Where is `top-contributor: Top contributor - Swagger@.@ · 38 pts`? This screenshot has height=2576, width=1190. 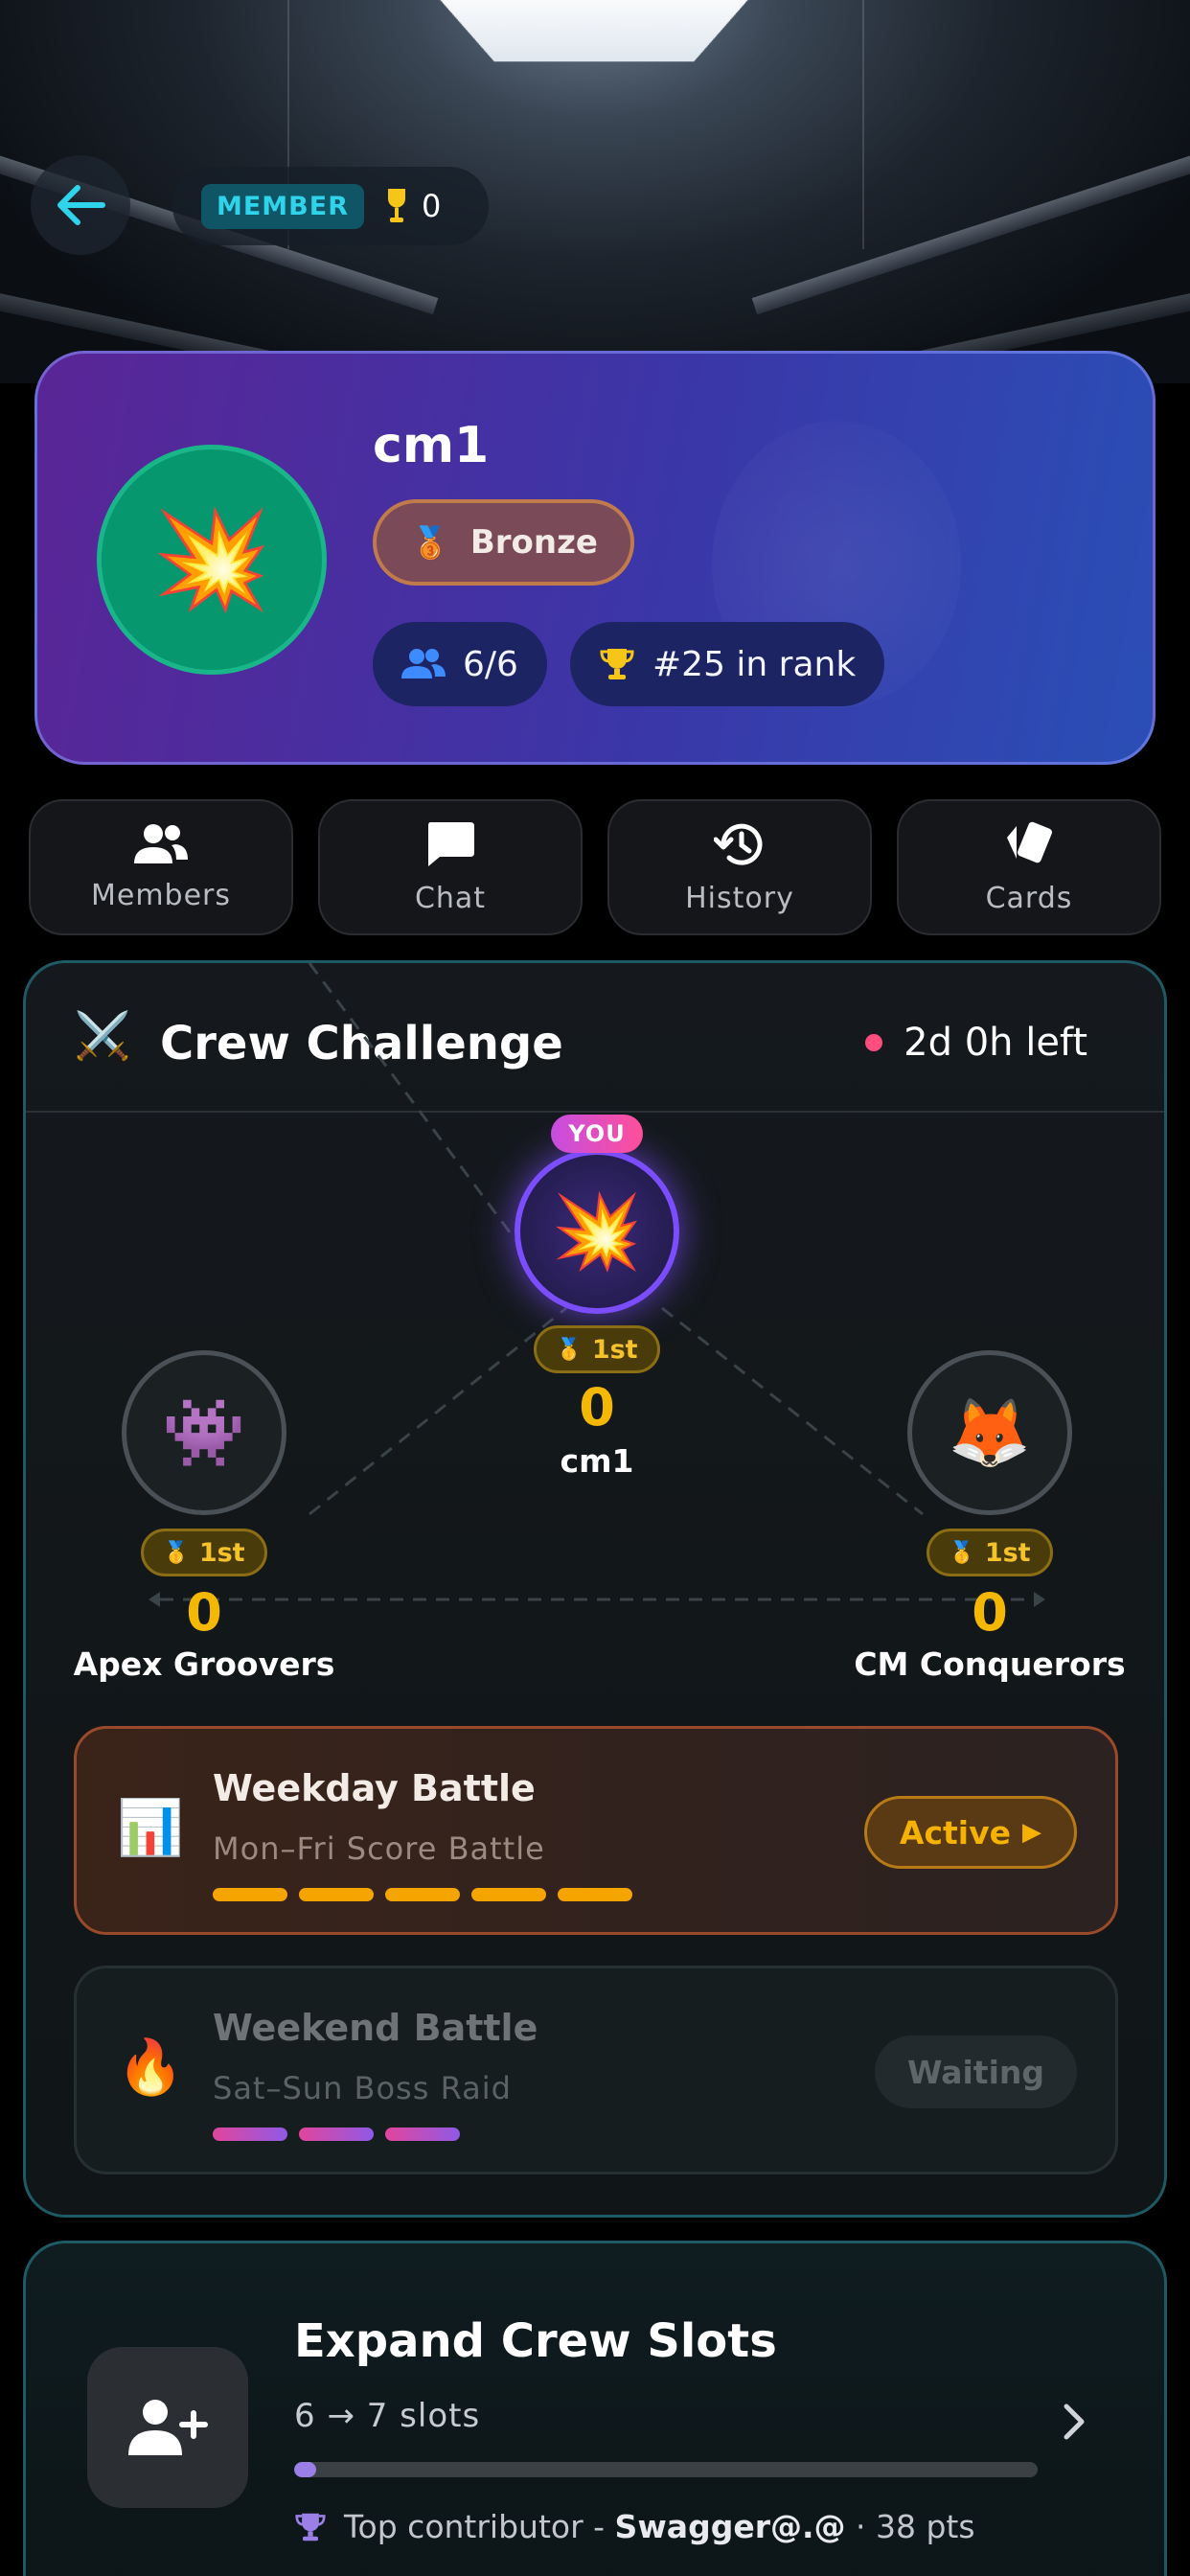
top-contributor: Top contributor - Swagger@.@ · 38 pts is located at coordinates (635, 2526).